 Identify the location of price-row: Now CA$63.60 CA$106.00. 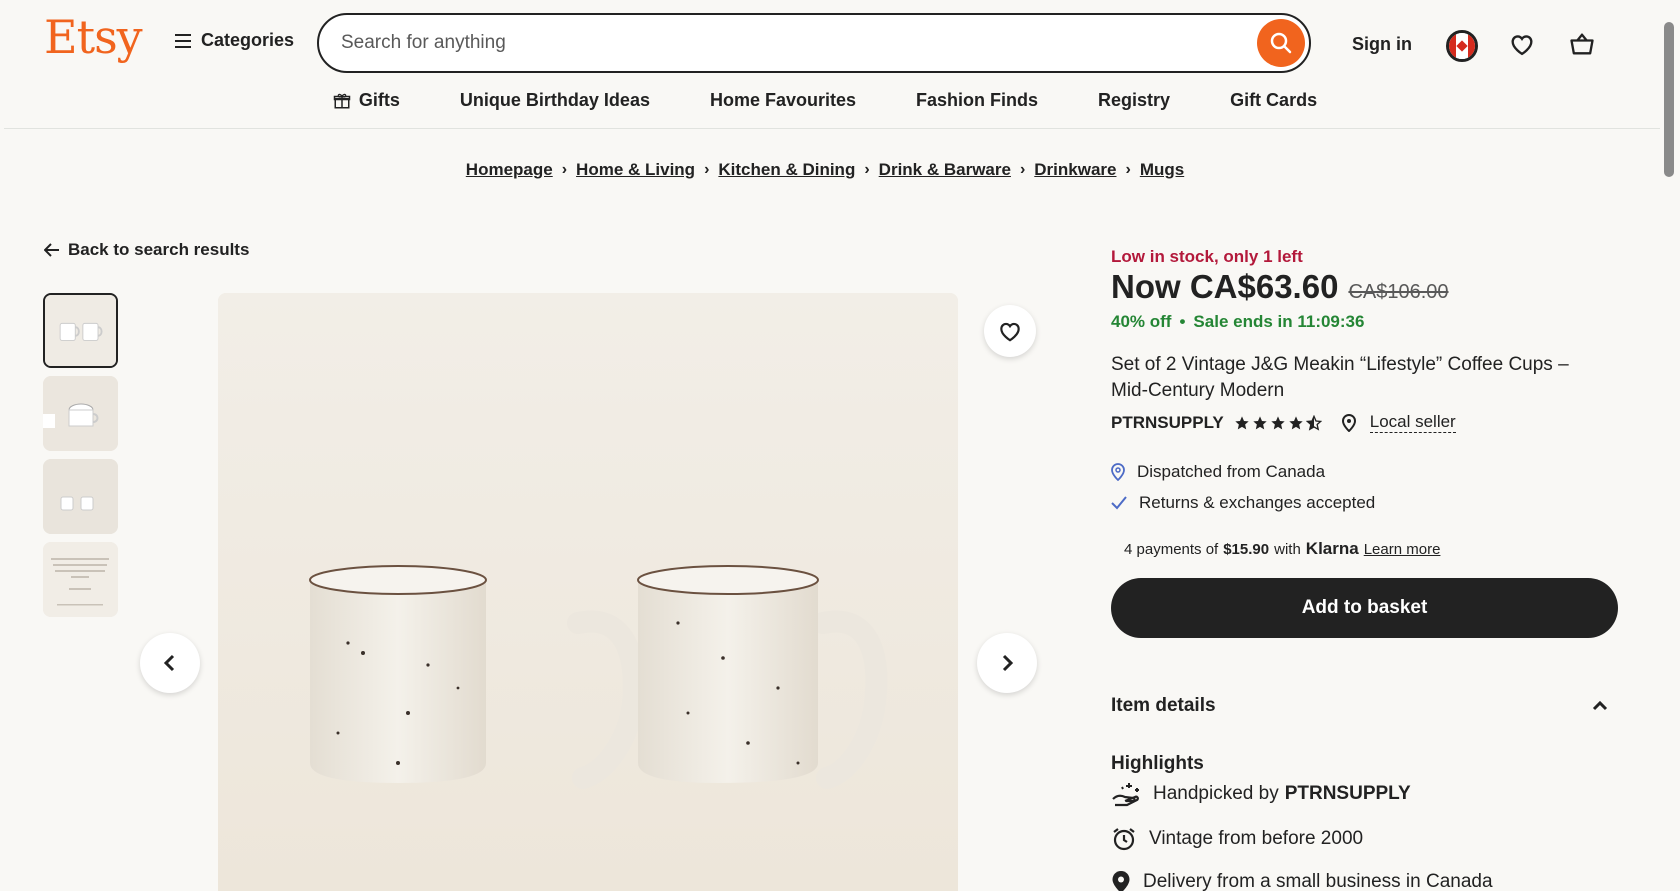
(1280, 287).